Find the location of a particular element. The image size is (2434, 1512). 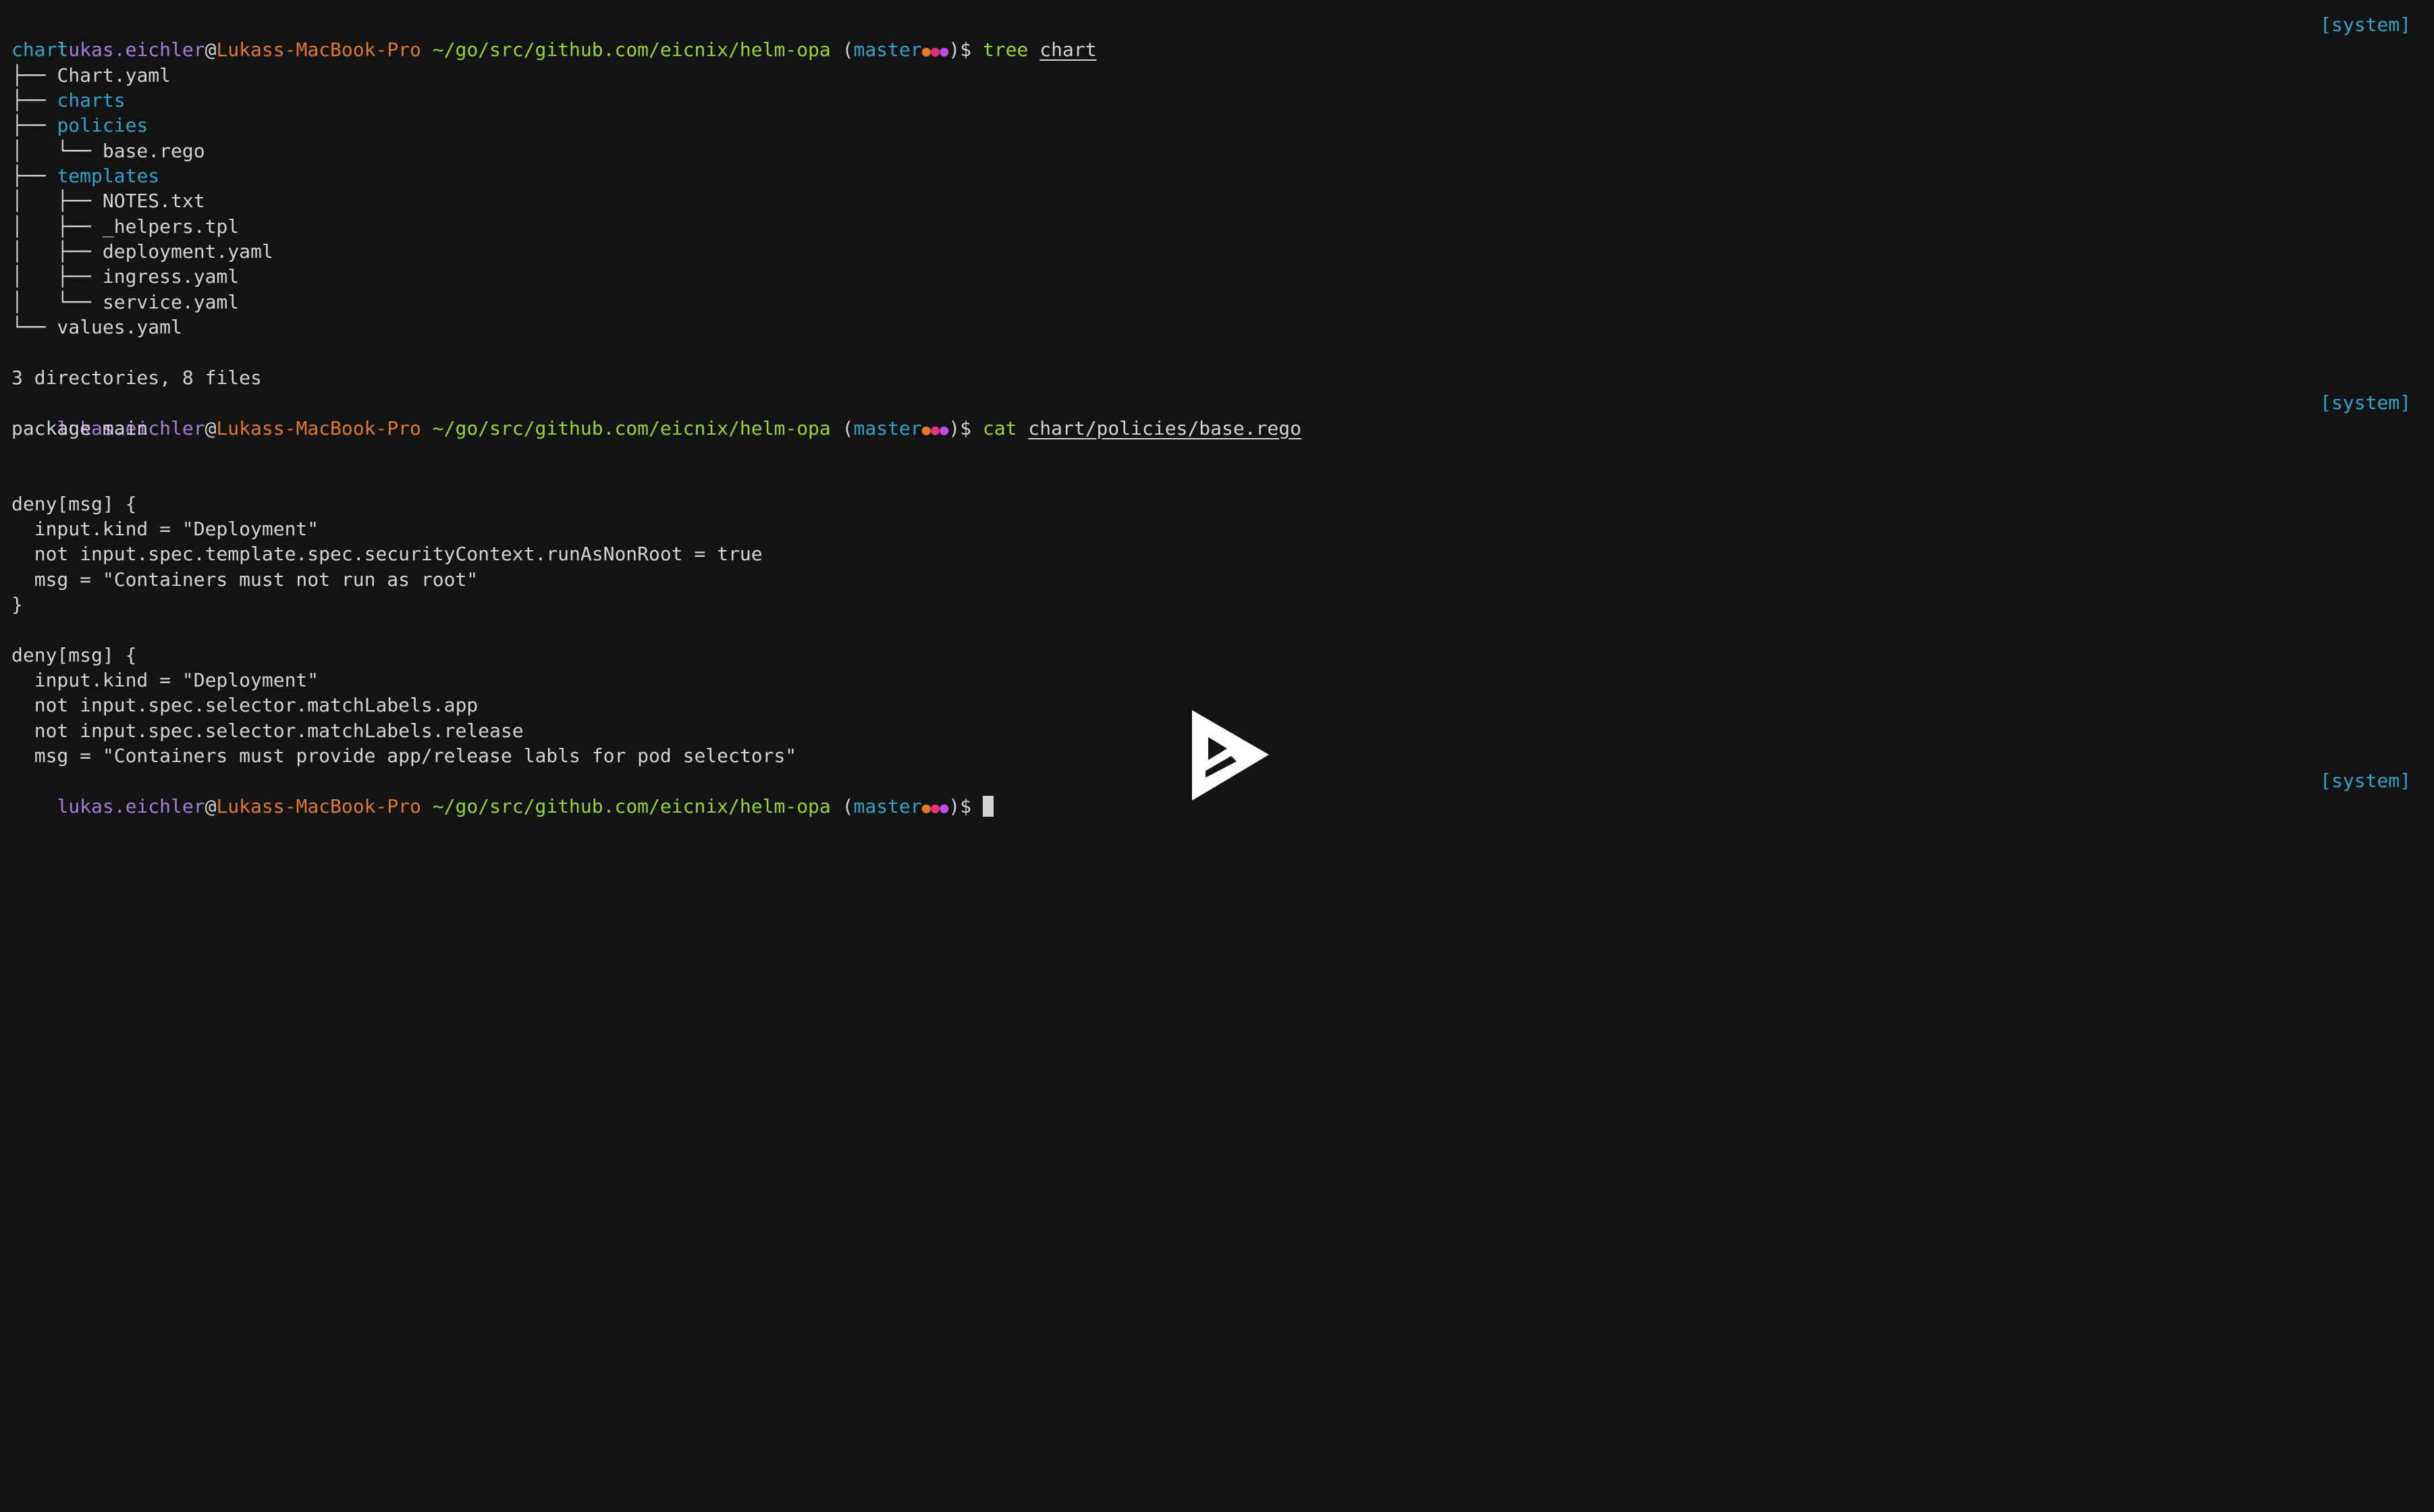

tree-directory: templates is located at coordinates (108, 176).